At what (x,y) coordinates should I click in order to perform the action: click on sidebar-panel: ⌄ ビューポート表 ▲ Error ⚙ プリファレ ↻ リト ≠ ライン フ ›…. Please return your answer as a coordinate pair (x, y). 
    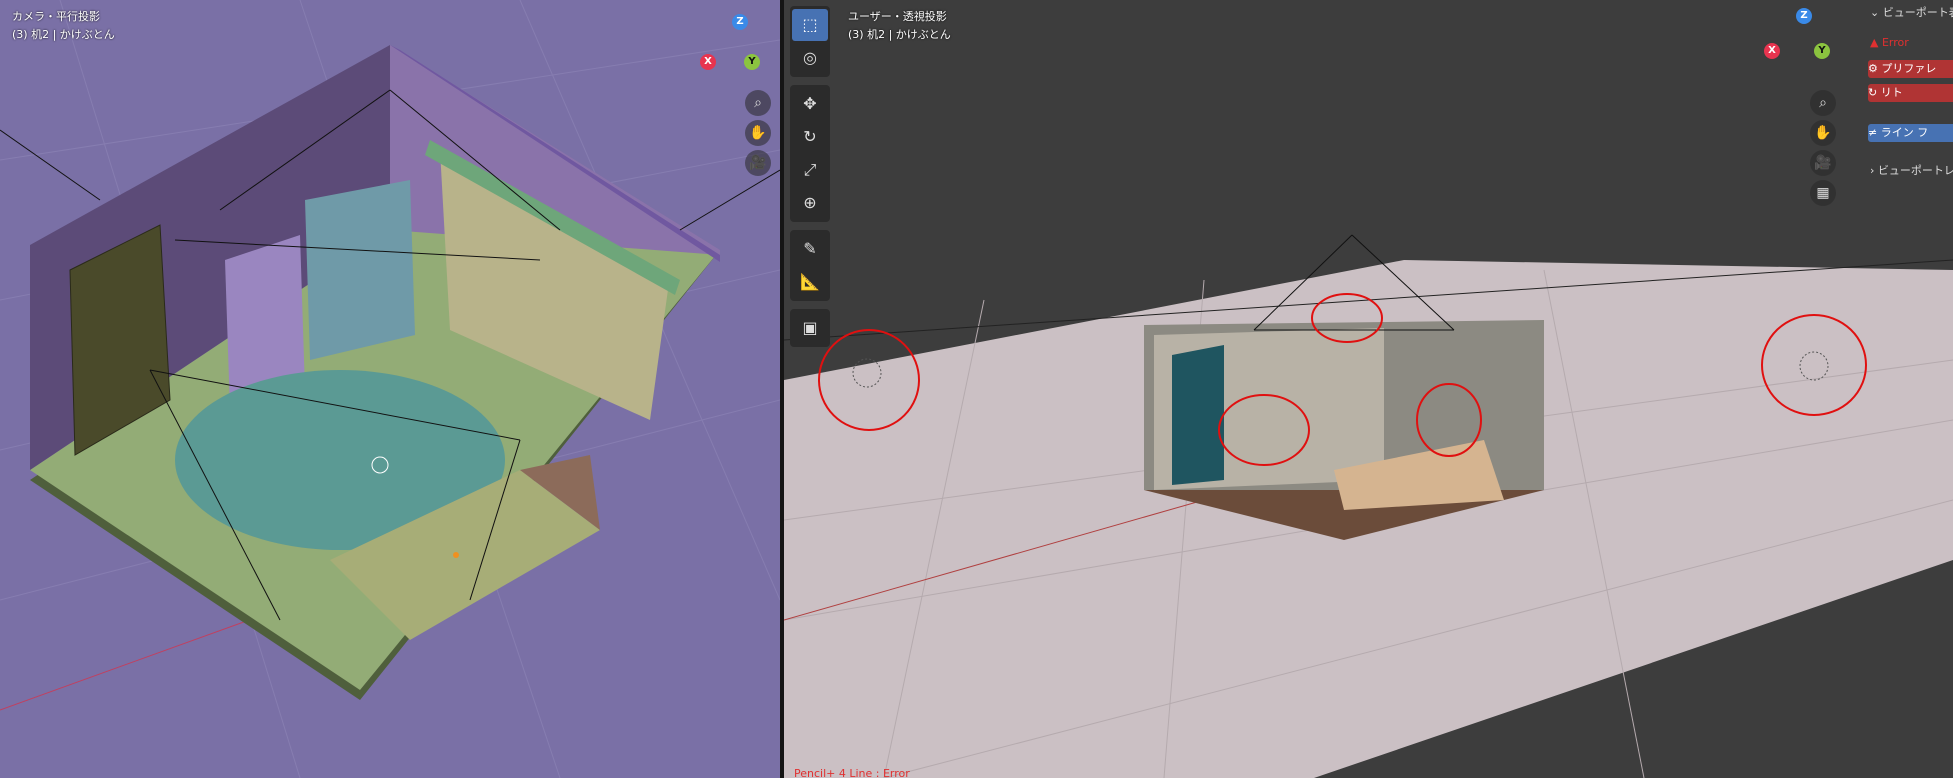
    Looking at the image, I should click on (1907, 100).